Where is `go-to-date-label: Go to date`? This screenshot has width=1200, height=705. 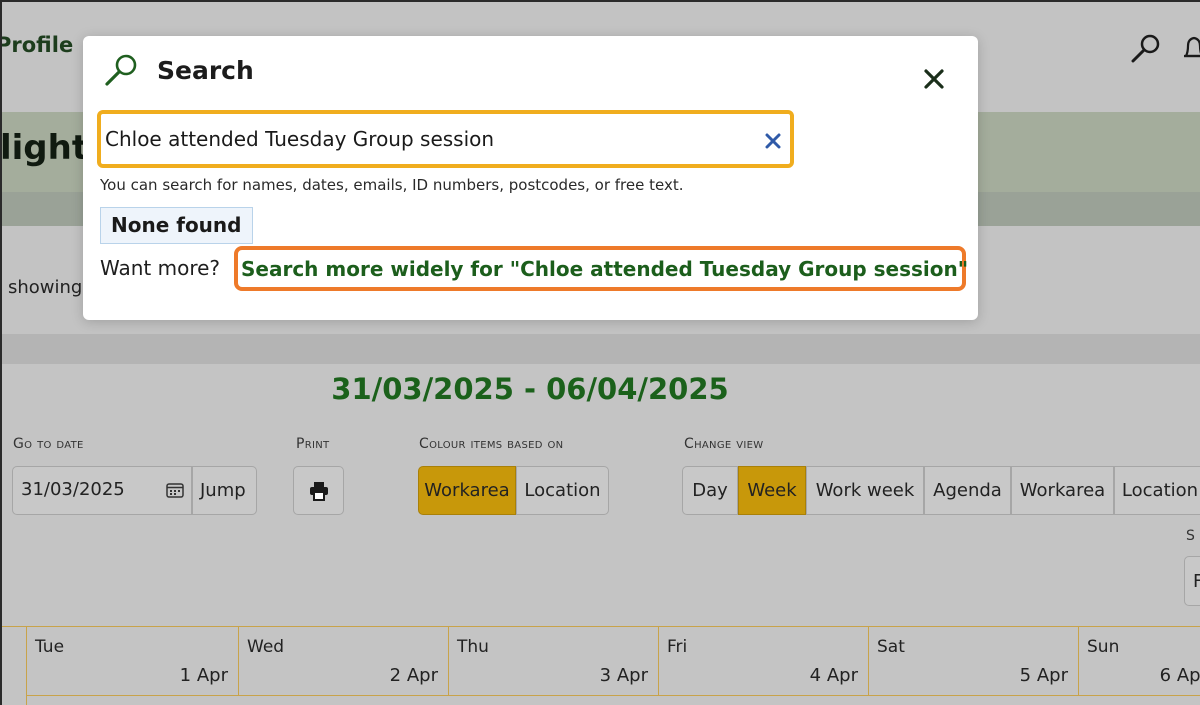
go-to-date-label: Go to date is located at coordinates (48, 444).